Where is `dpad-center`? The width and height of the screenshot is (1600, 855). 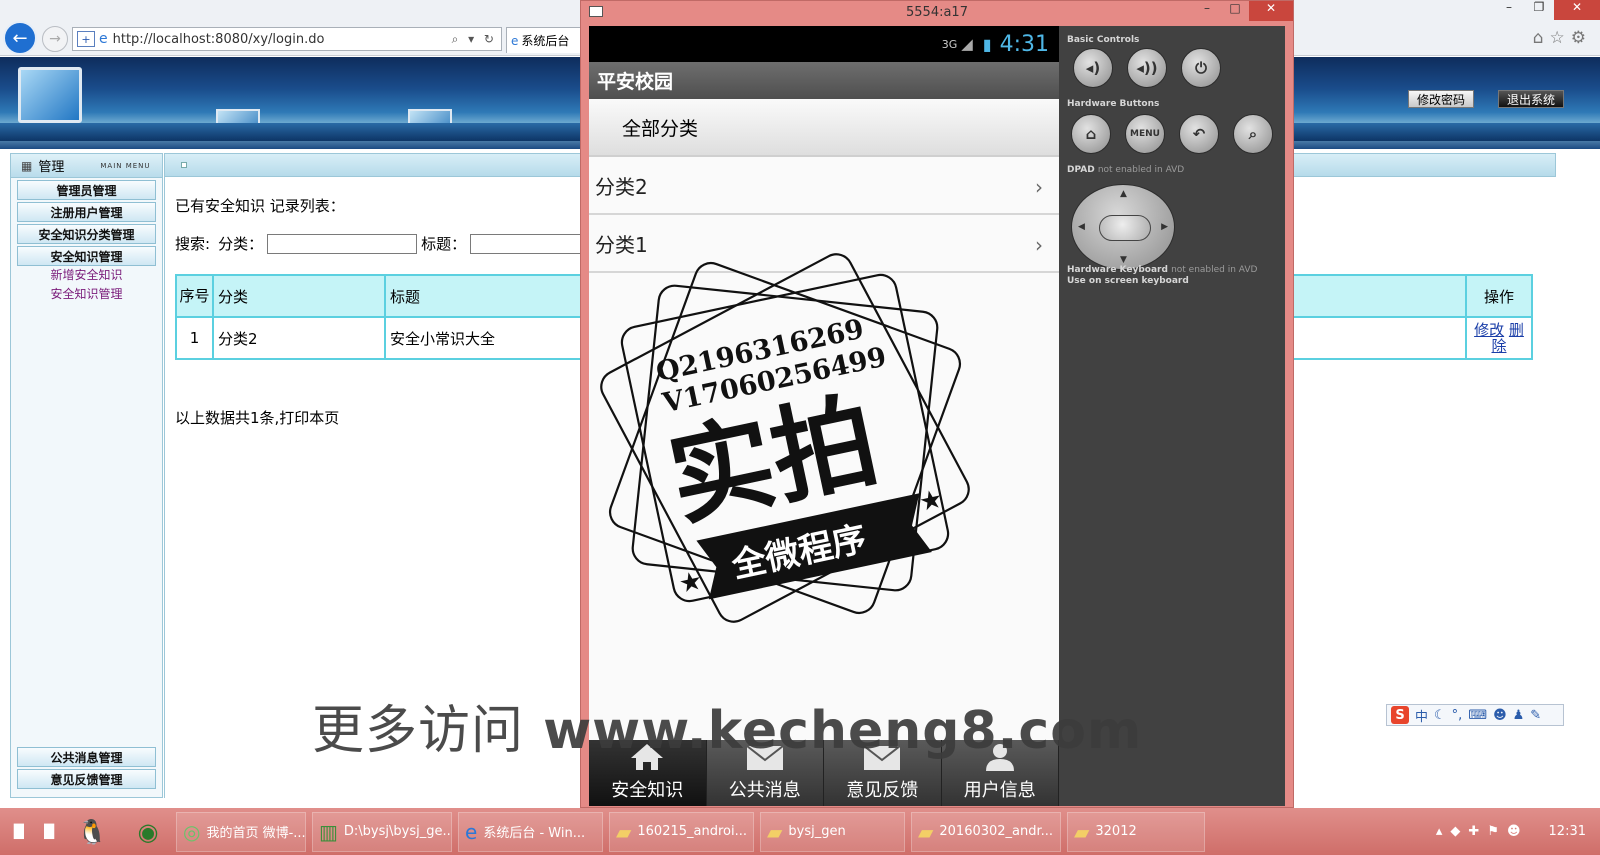
dpad-center is located at coordinates (1125, 228).